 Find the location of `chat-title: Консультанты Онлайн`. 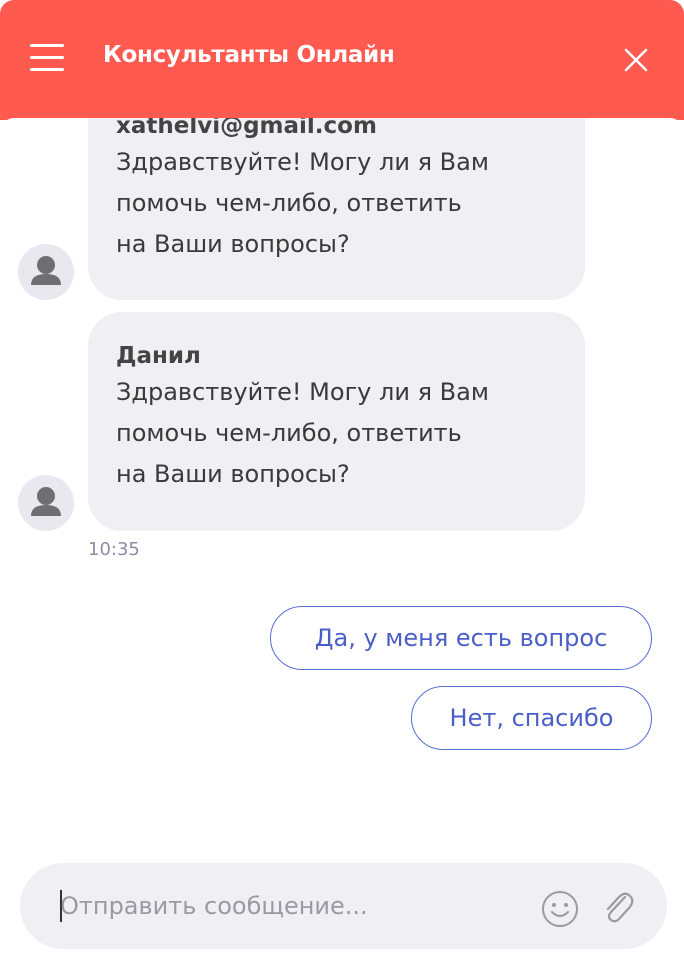

chat-title: Консультанты Онлайн is located at coordinates (249, 55).